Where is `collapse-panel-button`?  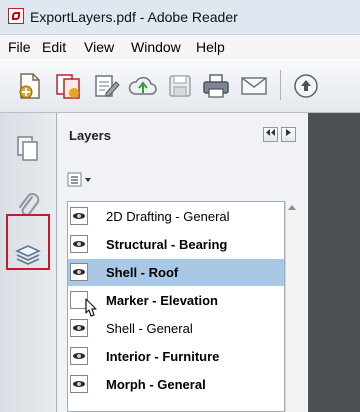 collapse-panel-button is located at coordinates (270, 134).